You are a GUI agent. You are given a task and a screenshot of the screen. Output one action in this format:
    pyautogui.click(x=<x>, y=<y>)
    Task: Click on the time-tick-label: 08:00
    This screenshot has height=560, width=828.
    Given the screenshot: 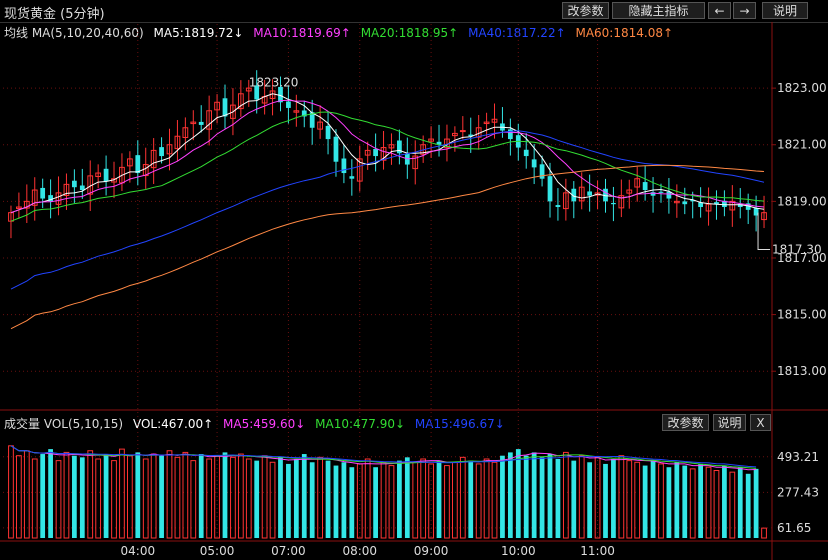 What is the action you would take?
    pyautogui.click(x=359, y=551)
    